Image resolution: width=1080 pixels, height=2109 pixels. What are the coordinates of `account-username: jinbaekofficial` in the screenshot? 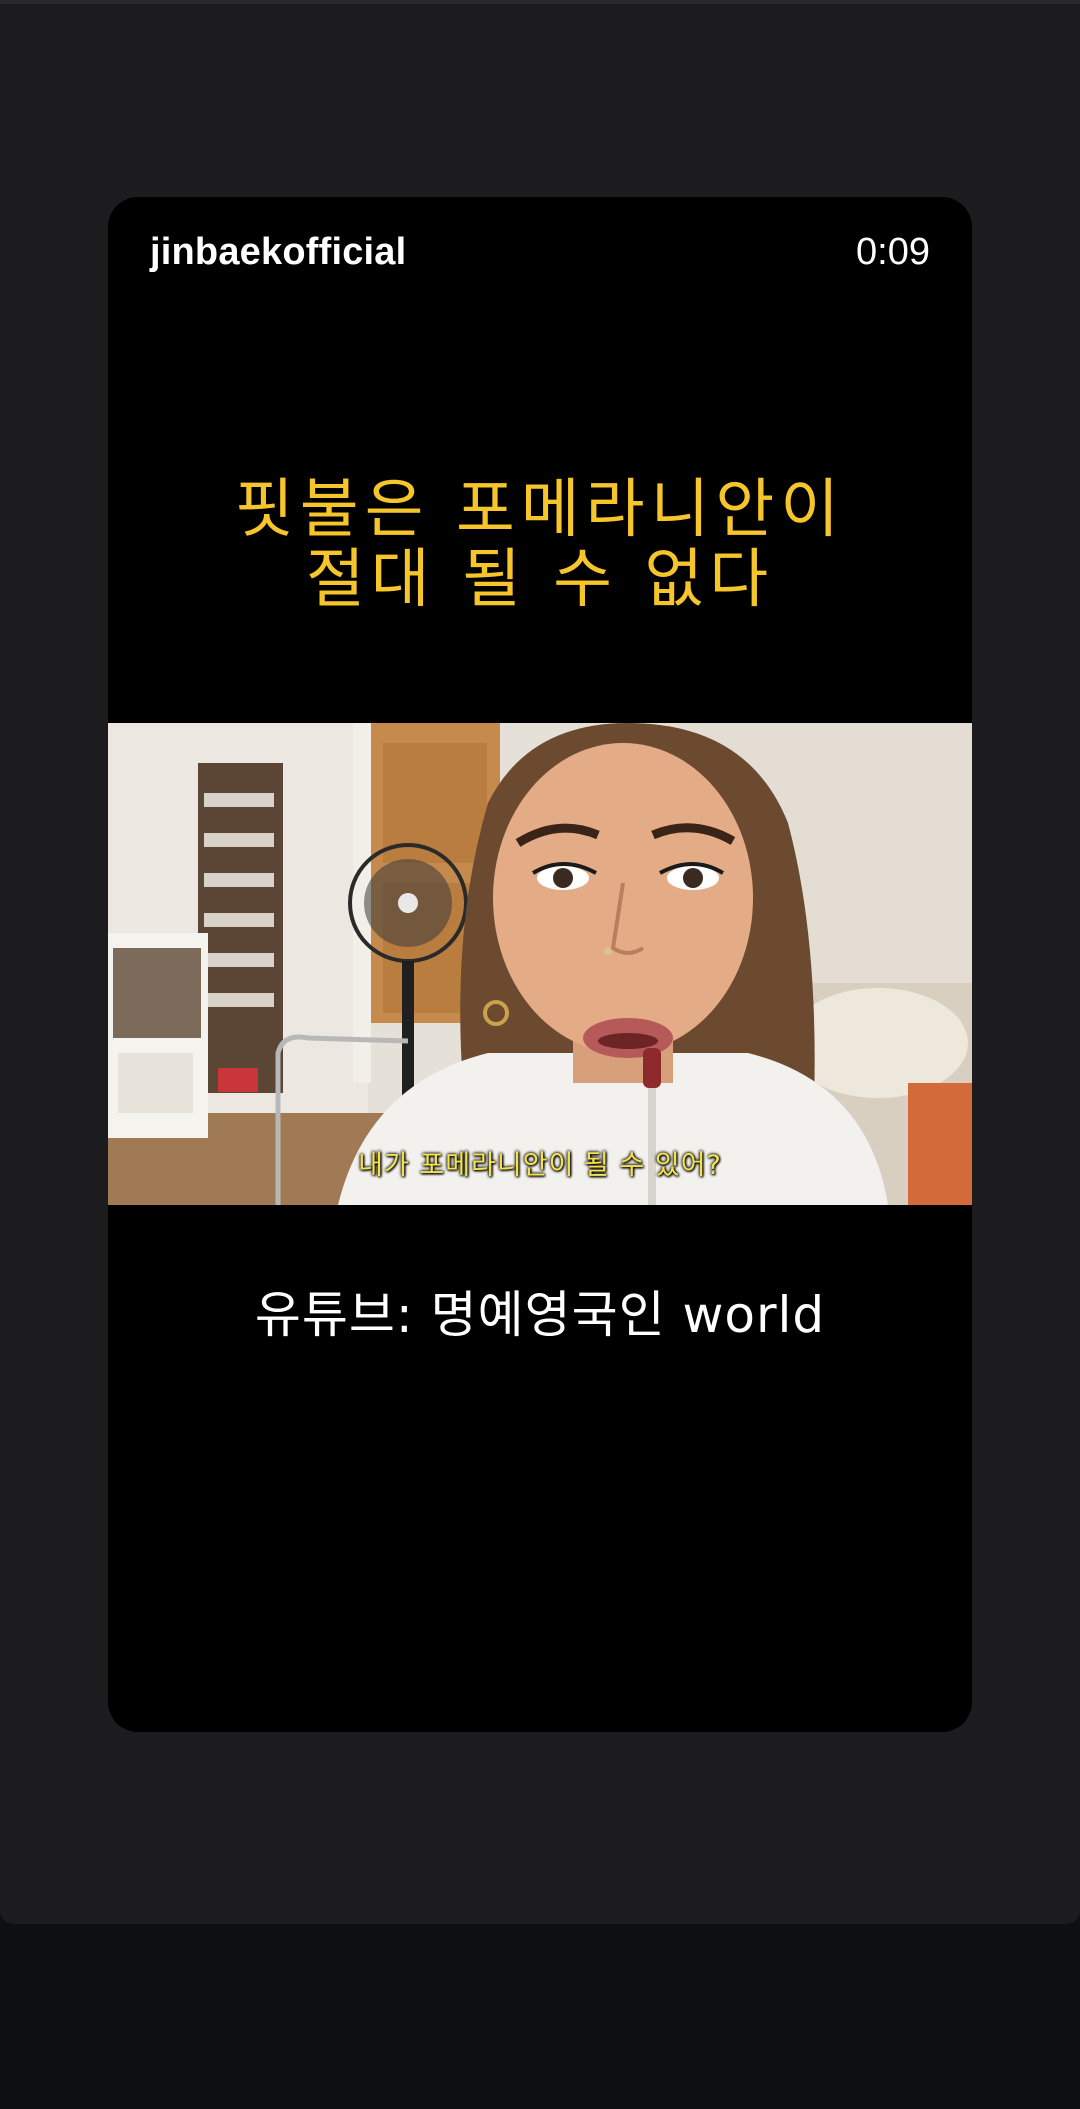 It's located at (278, 252).